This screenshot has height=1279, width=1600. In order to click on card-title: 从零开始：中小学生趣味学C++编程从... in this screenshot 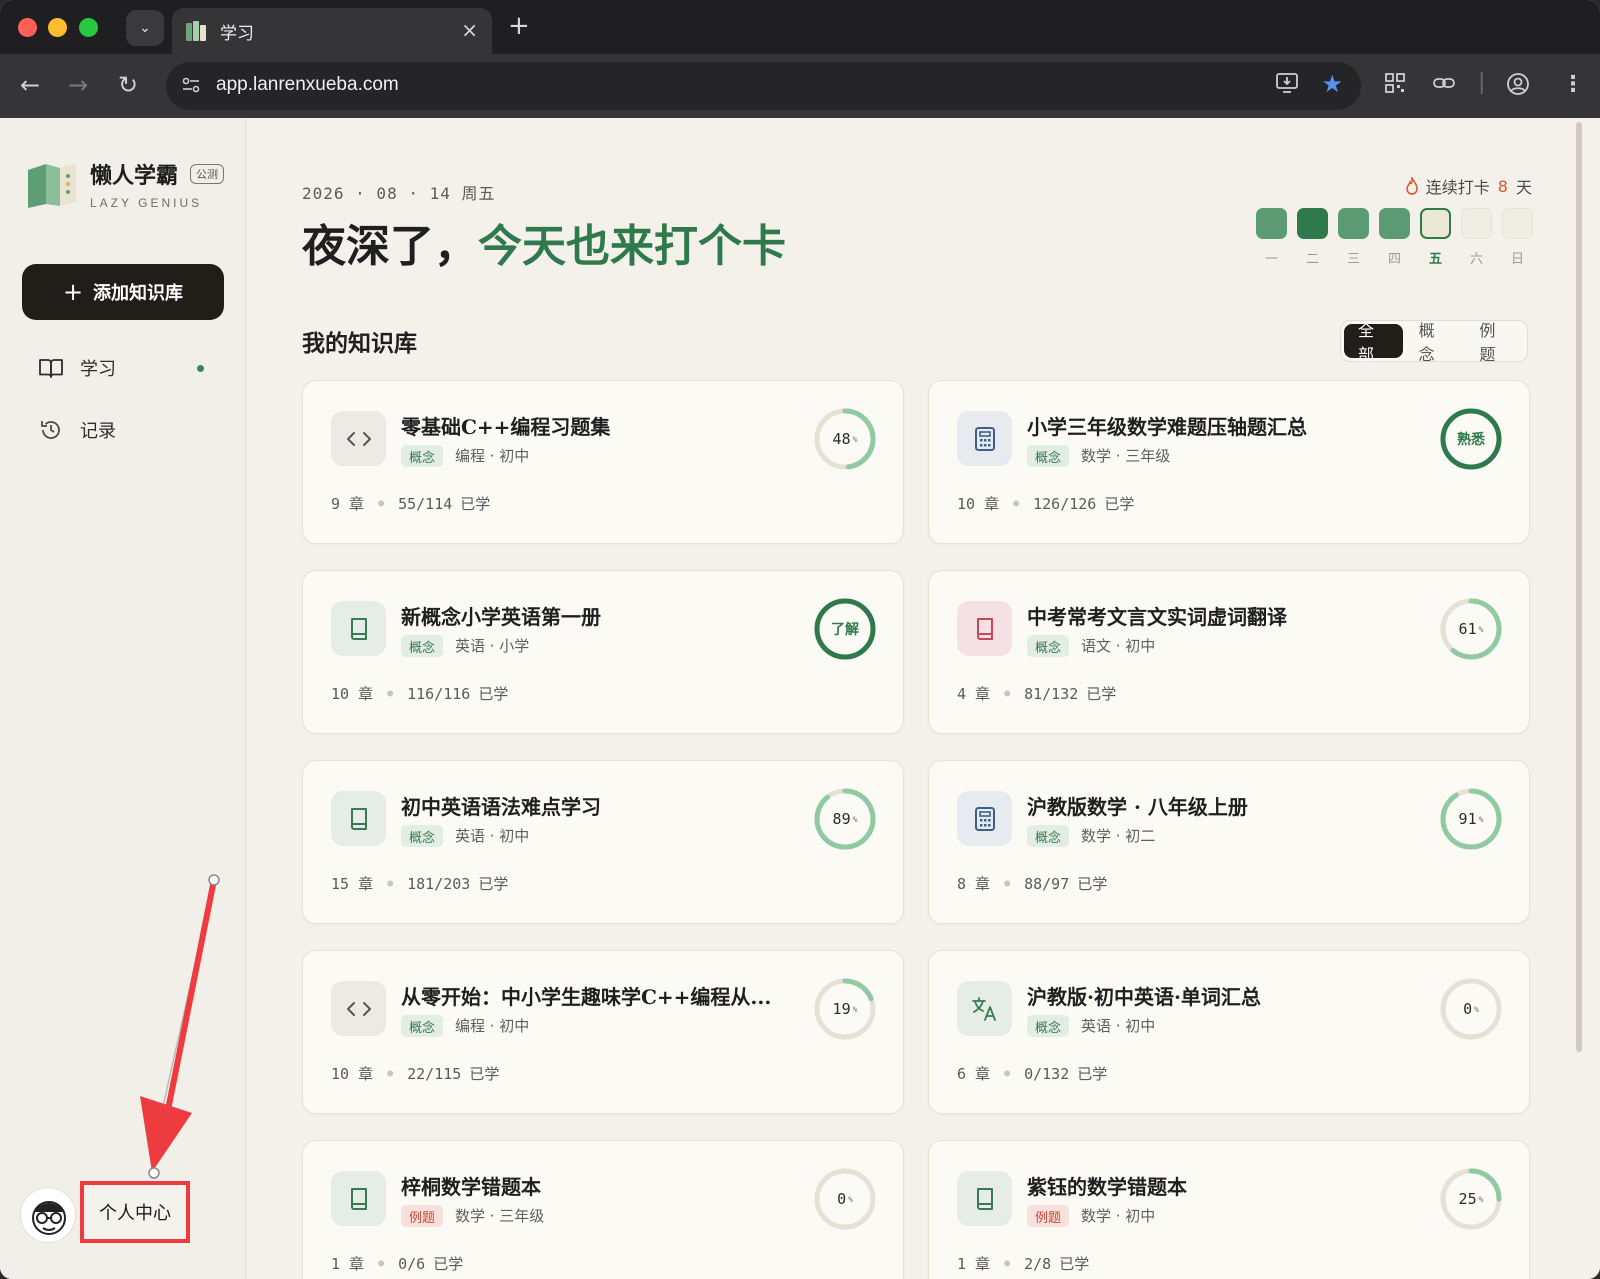, I will do `click(586, 997)`.